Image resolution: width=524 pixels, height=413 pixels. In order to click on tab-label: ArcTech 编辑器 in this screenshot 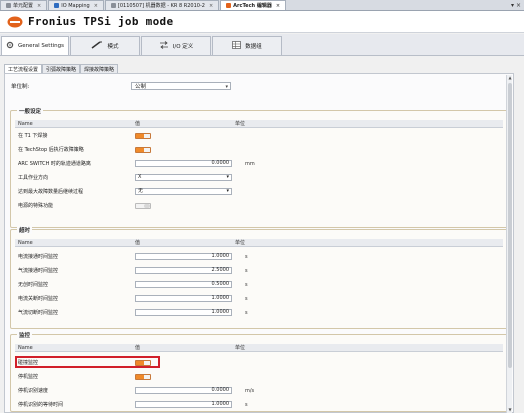, I will do `click(252, 6)`.